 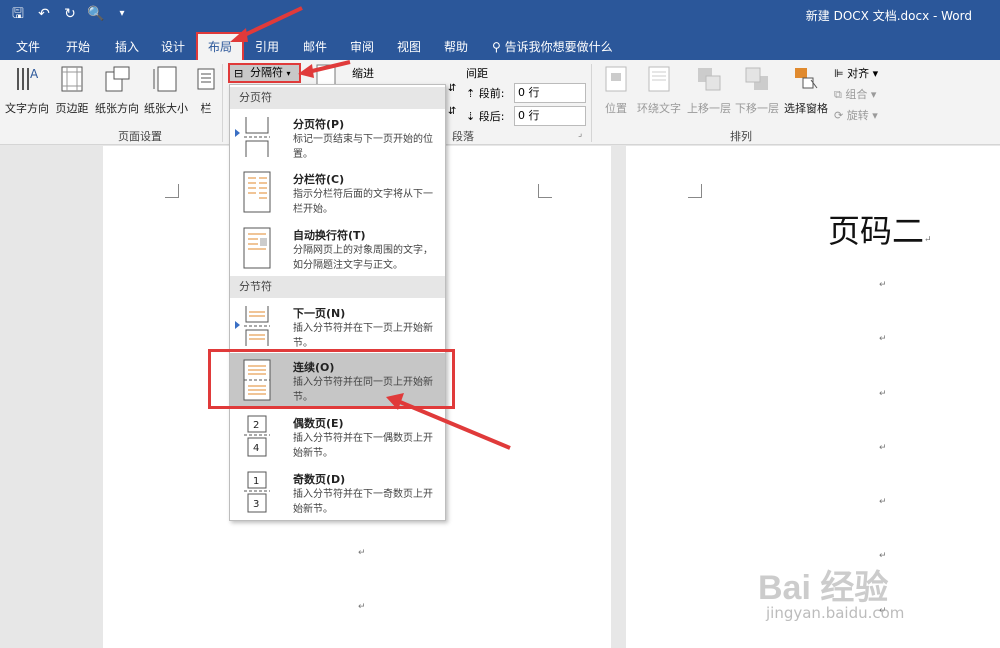 What do you see at coordinates (455, 425) in the screenshot?
I see `arrow-to-continuous` at bounding box center [455, 425].